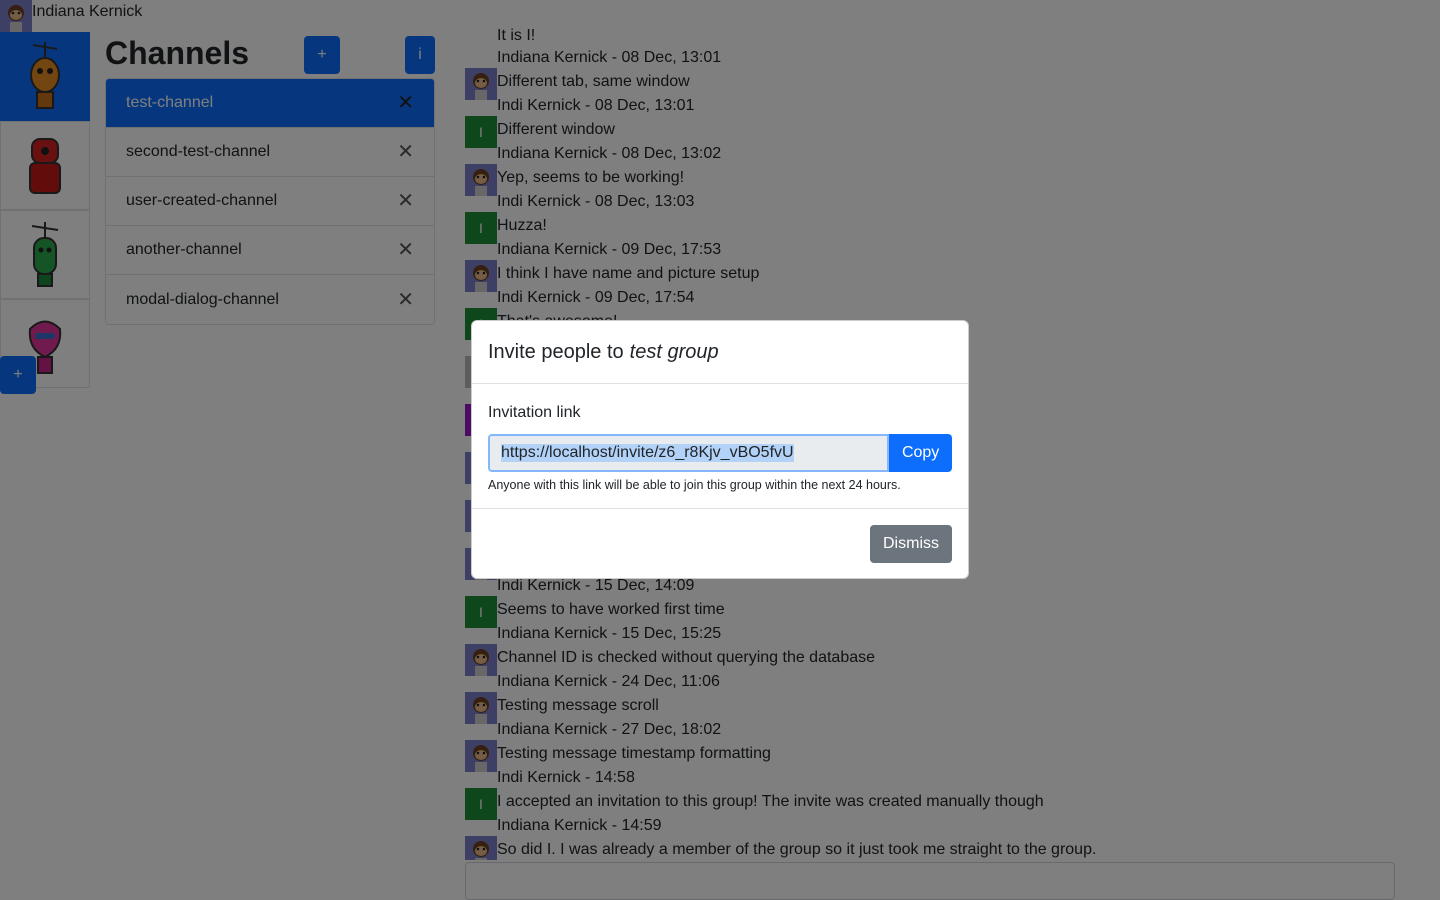  What do you see at coordinates (720, 544) in the screenshot?
I see `modal-footer: Dismiss` at bounding box center [720, 544].